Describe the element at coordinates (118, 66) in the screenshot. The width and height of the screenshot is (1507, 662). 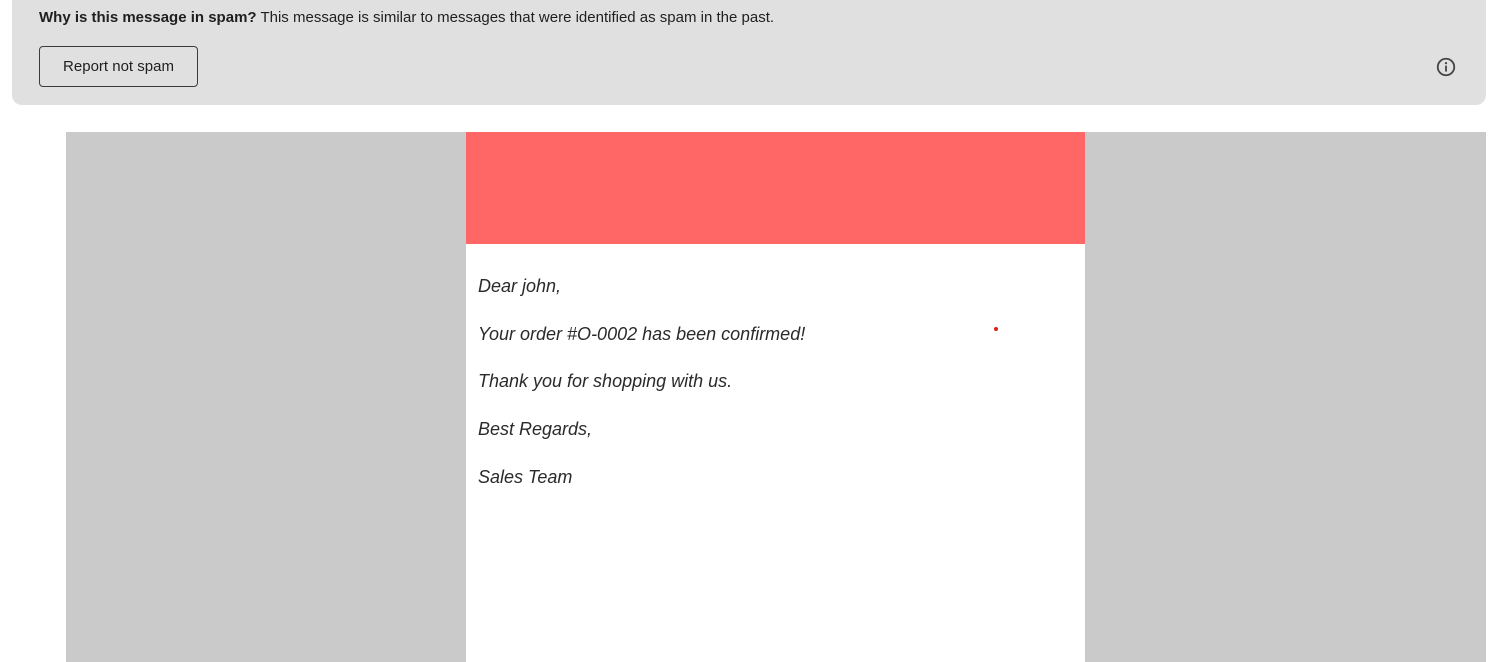
I see `report-not-spam-button: Report not spam` at that location.